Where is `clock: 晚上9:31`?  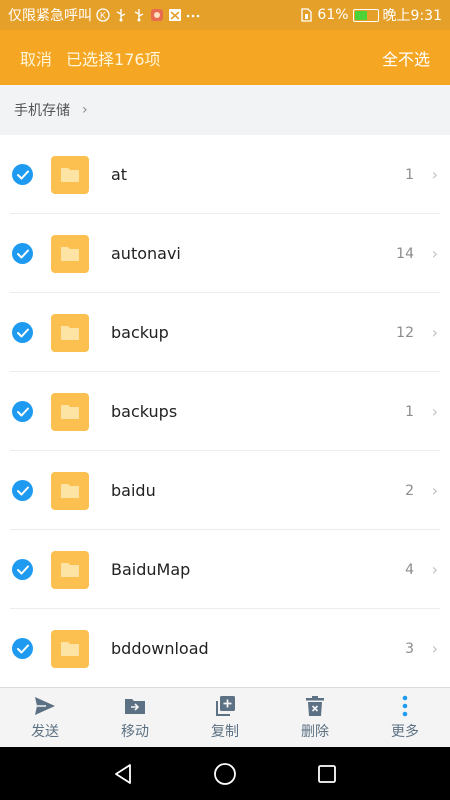 clock: 晚上9:31 is located at coordinates (412, 16).